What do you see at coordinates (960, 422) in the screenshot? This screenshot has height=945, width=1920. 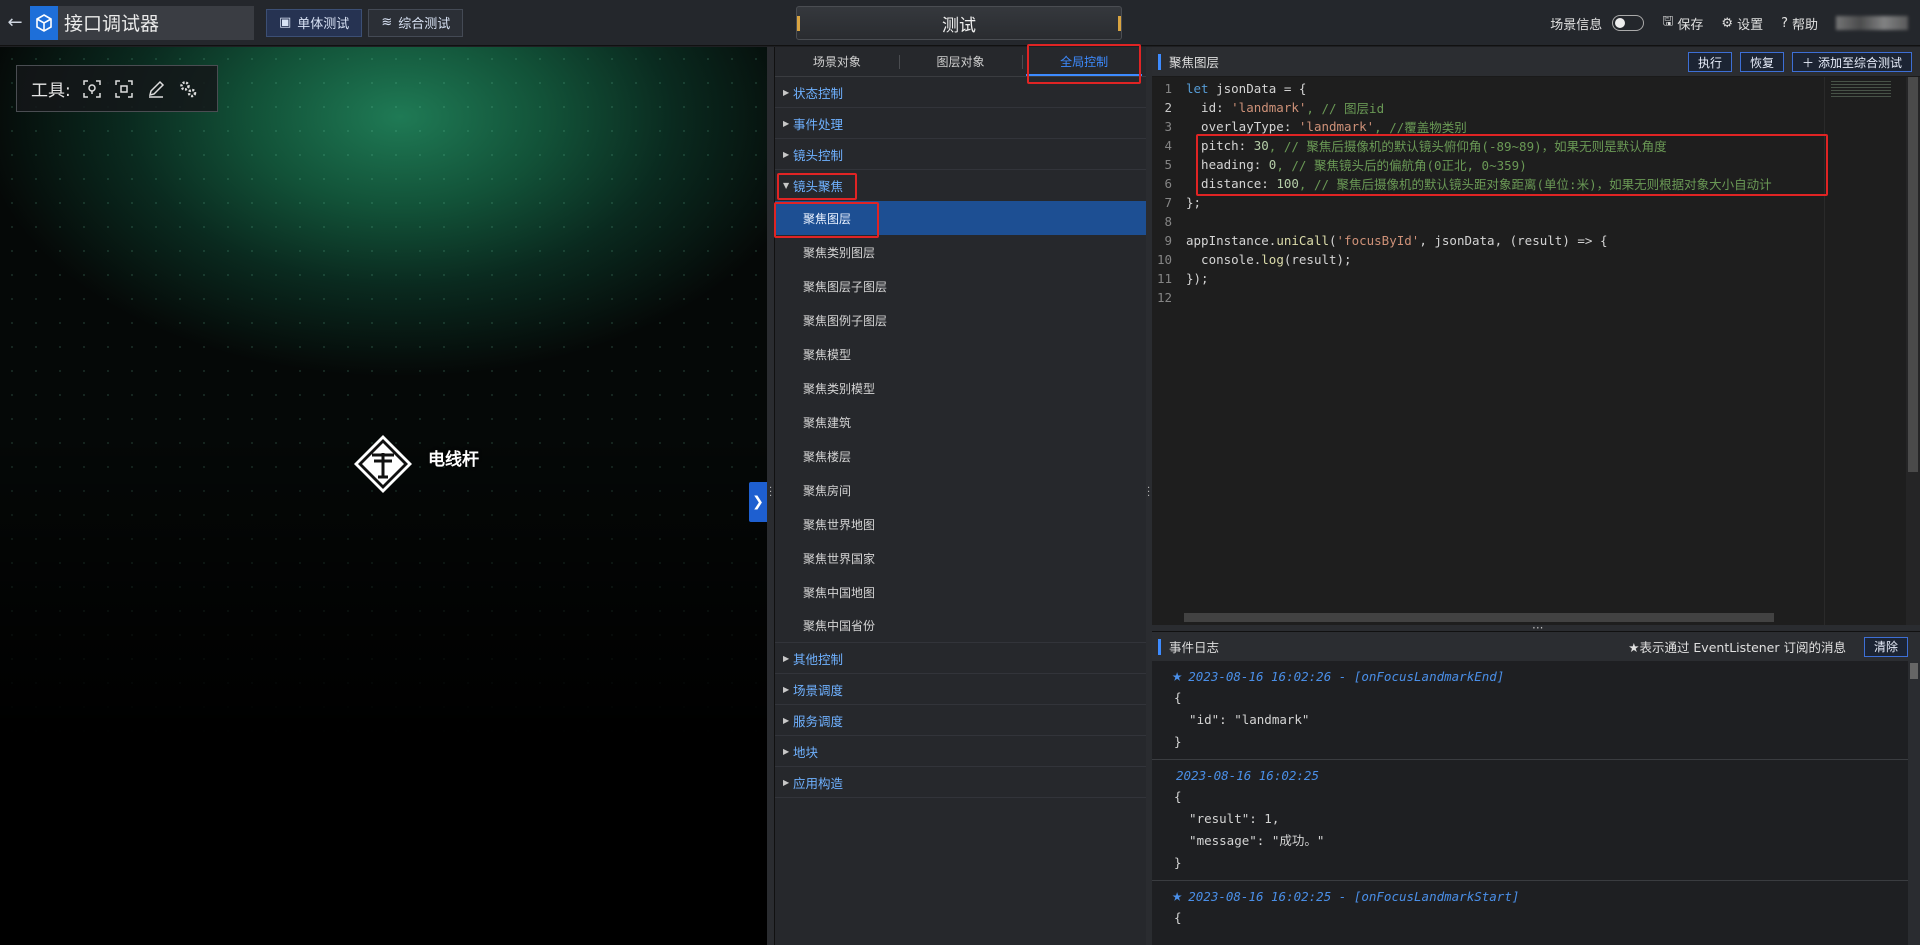 I see `tree-item: 聚焦建筑` at bounding box center [960, 422].